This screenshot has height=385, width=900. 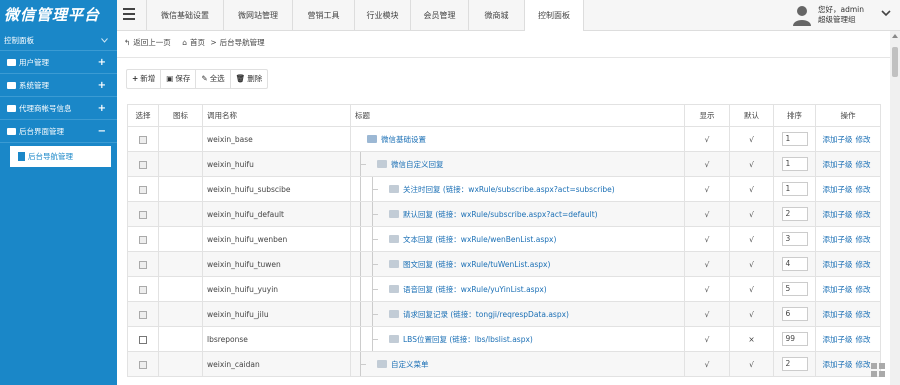 I want to click on sidebar-subitem-nav-manage: 后台导航管理, so click(x=60, y=156).